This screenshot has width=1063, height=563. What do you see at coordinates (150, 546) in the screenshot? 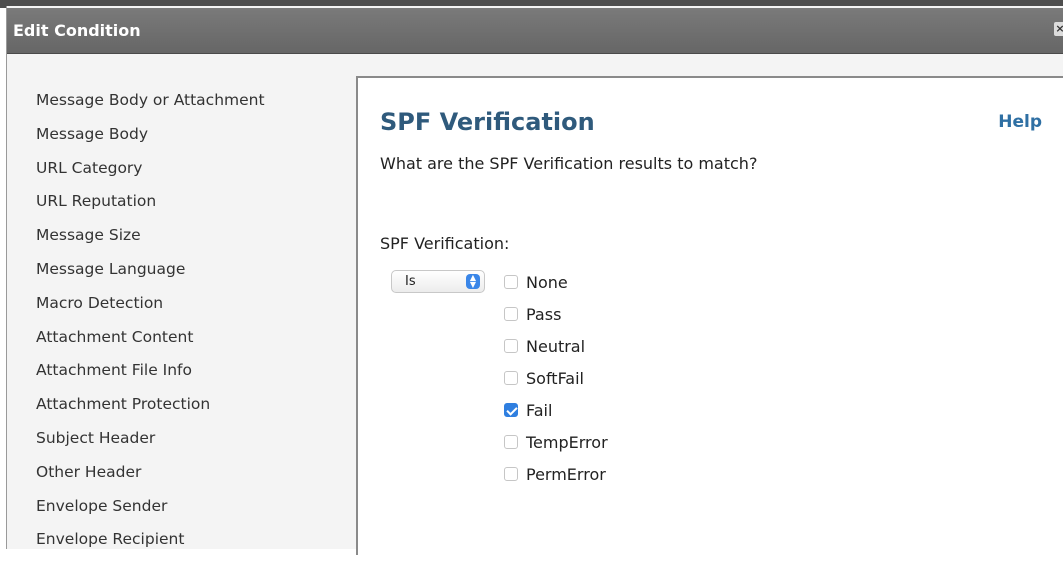
I see `sidebar-item-envelope-recipient: Envelope Recipient` at bounding box center [150, 546].